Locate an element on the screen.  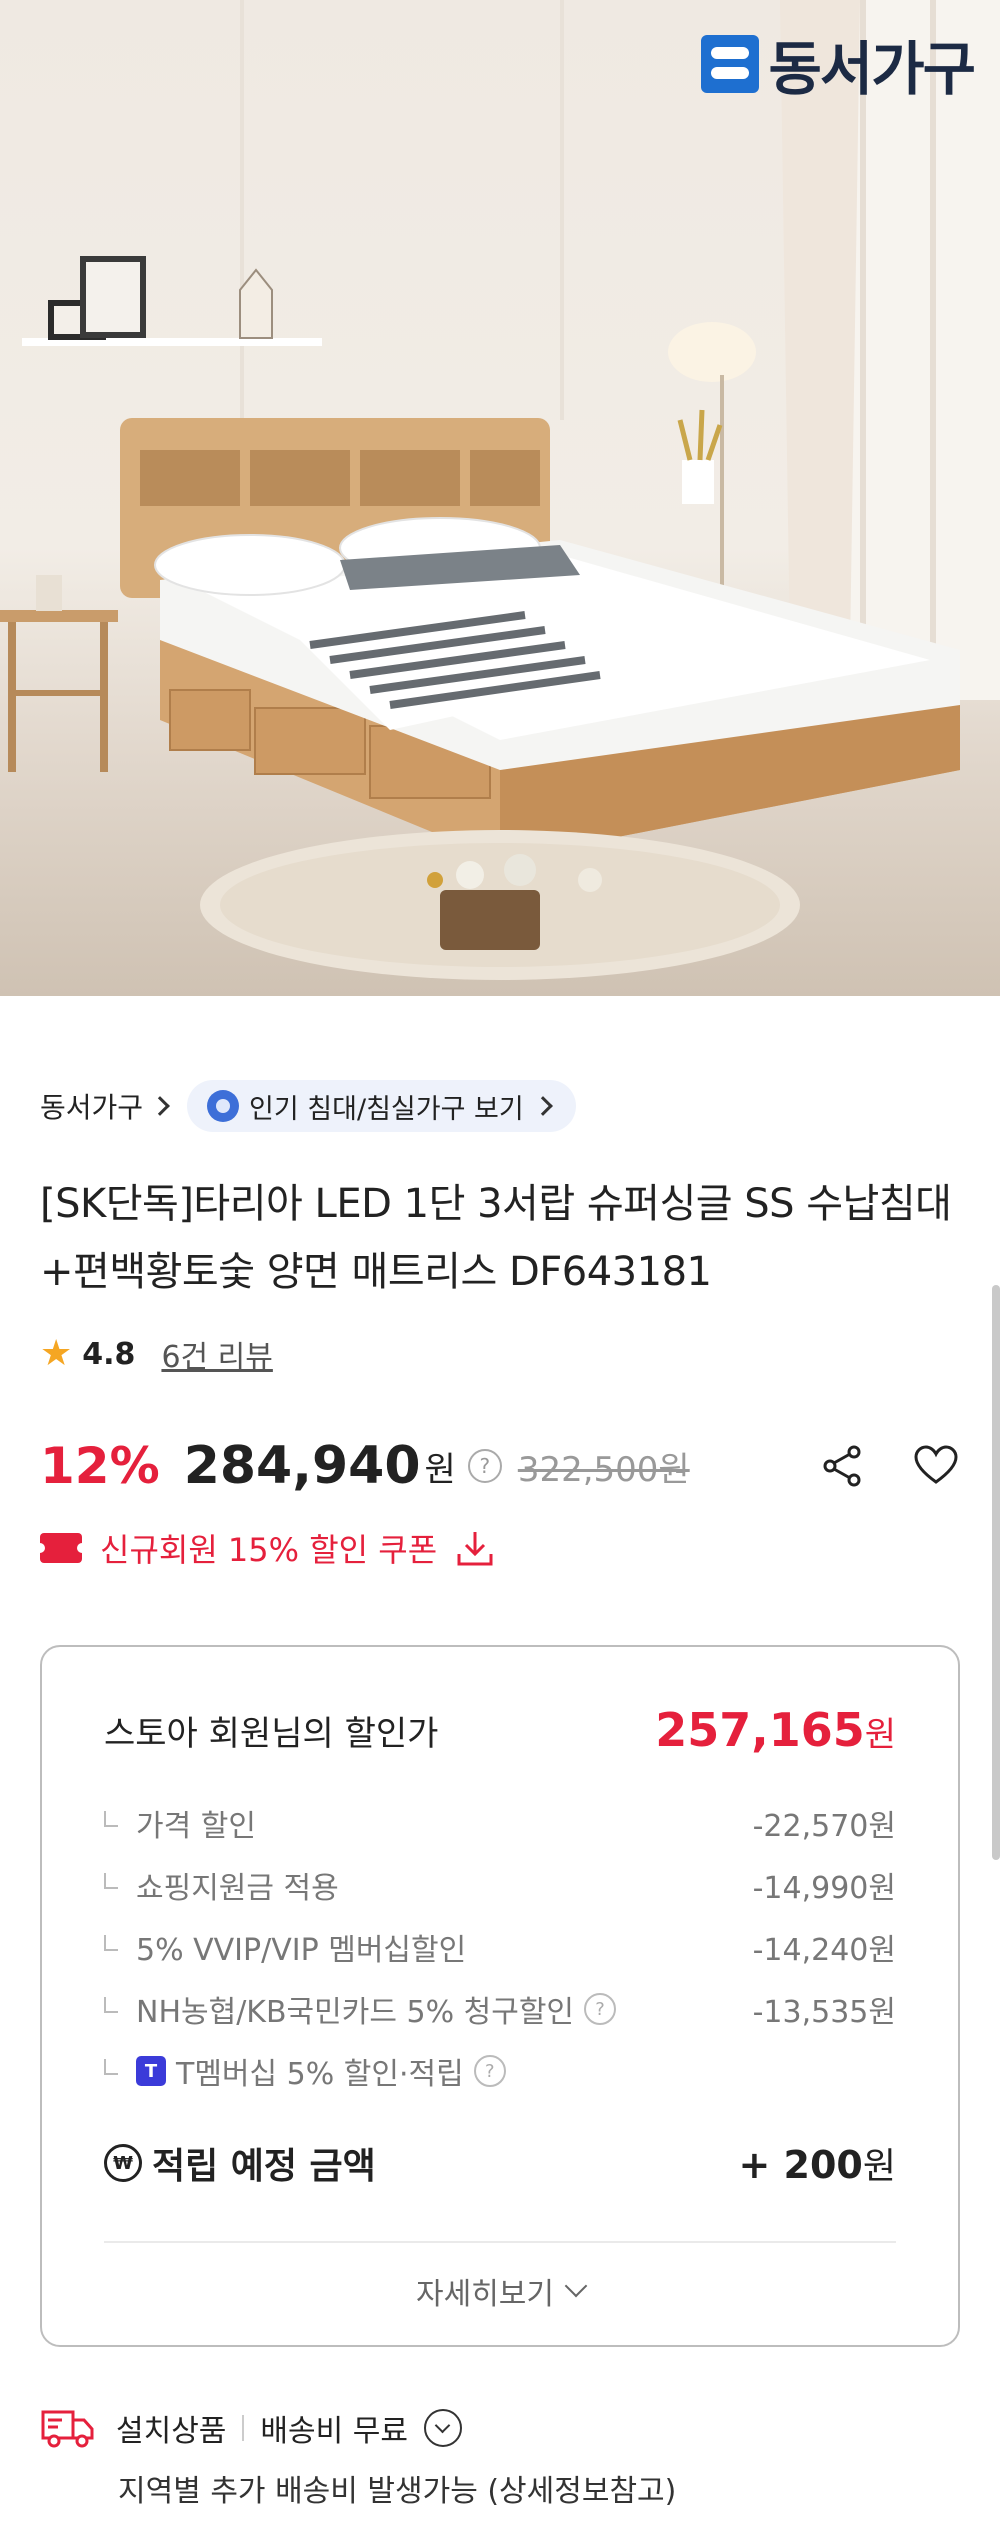
original-price: 322,500원 is located at coordinates (603, 1469).